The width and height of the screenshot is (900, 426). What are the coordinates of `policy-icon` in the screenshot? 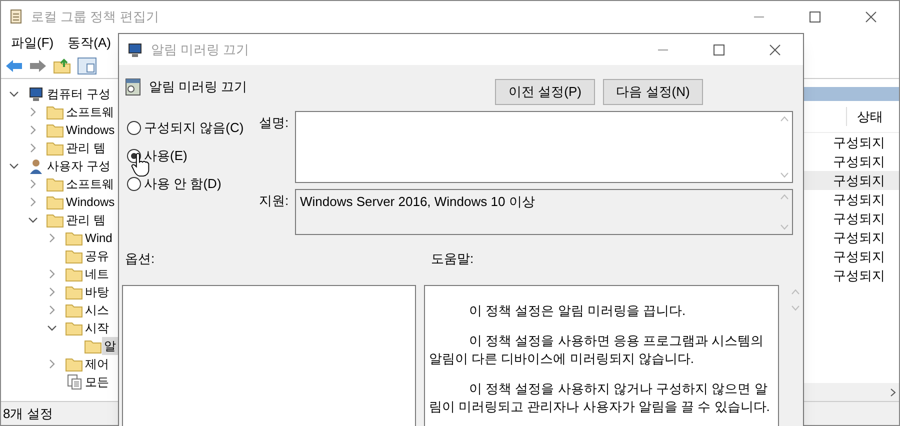 It's located at (133, 87).